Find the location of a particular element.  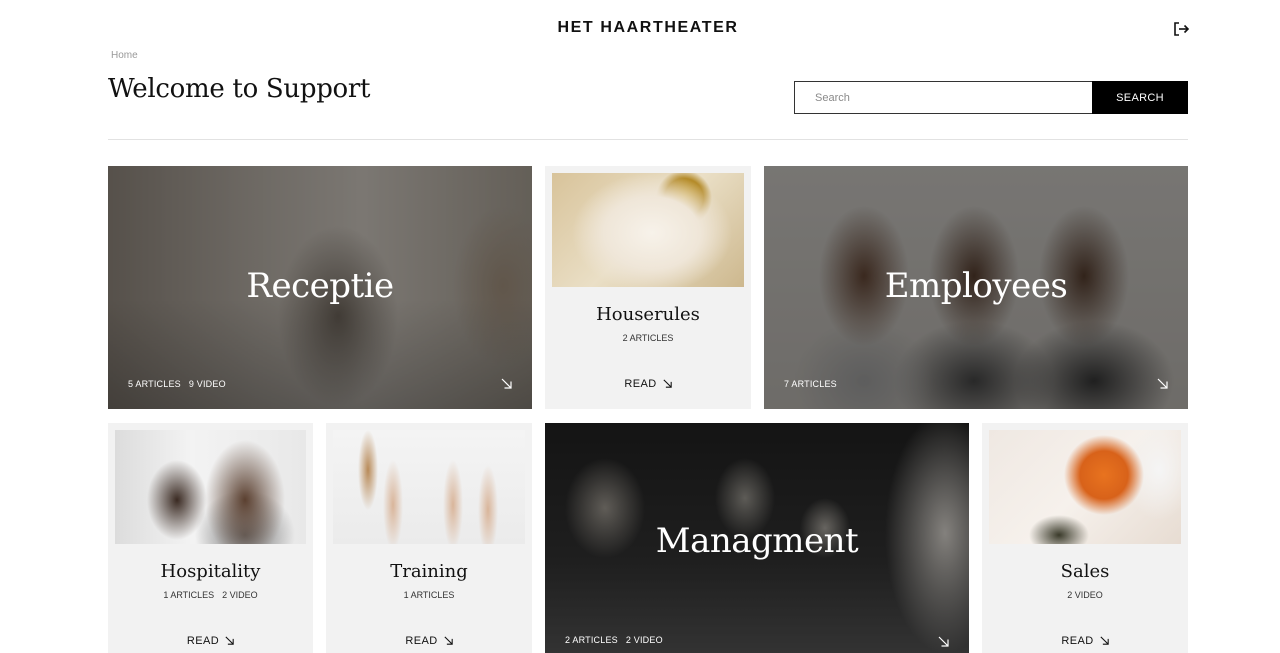

sales-photo is located at coordinates (1085, 487).